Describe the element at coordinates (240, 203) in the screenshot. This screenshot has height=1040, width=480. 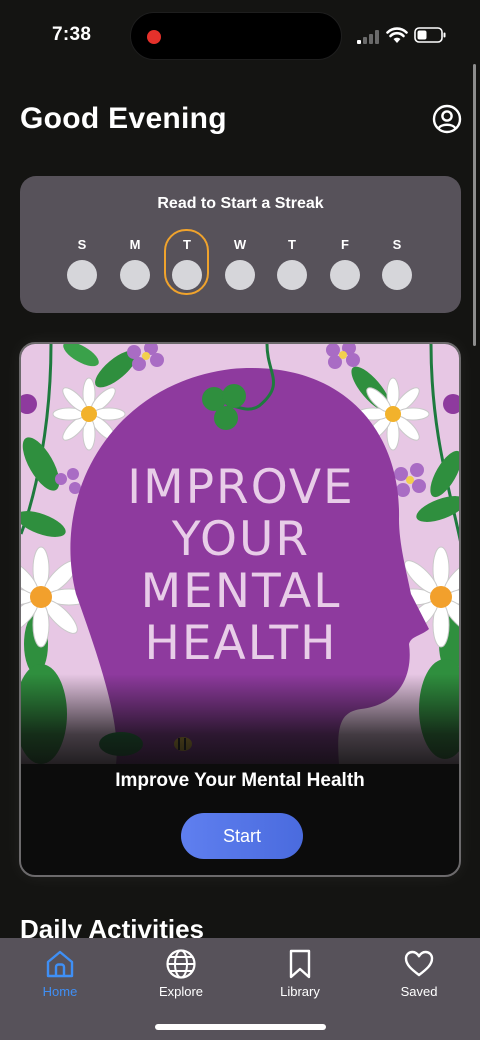
I see `streak-title: Read to Start a Streak` at that location.